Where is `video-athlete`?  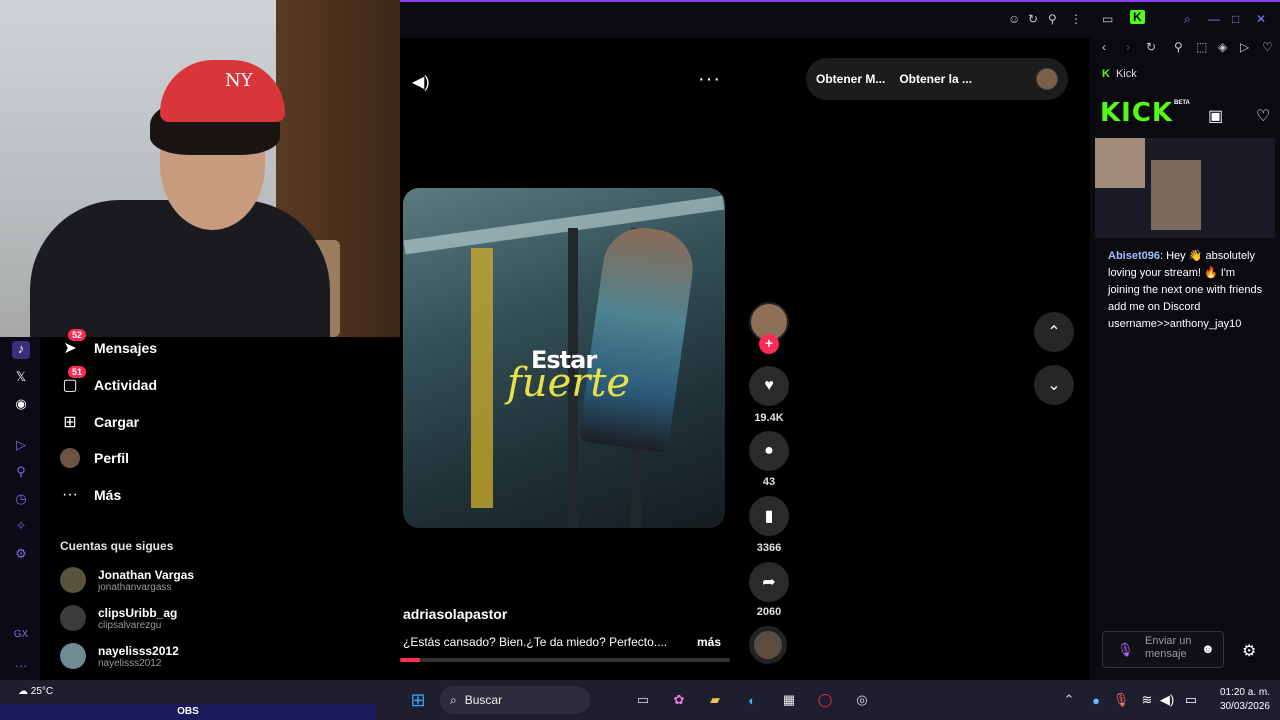 video-athlete is located at coordinates (638, 338).